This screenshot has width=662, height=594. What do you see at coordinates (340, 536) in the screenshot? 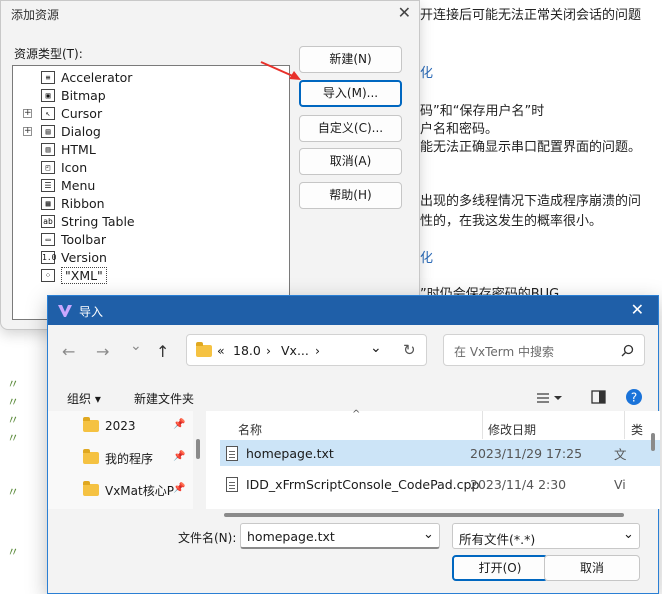
I see `filename-input: homepage.txt ⌄` at bounding box center [340, 536].